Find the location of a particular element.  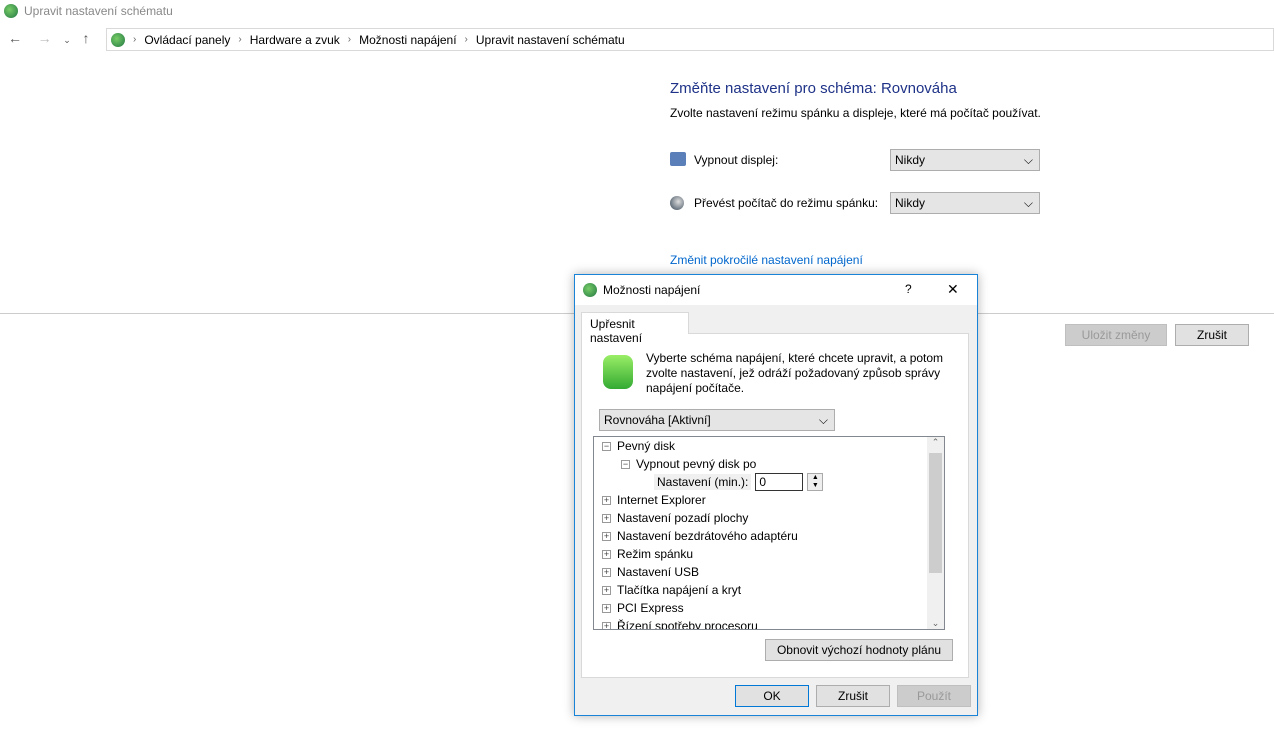

tree-item: + Nastavení USB is located at coordinates (650, 572).